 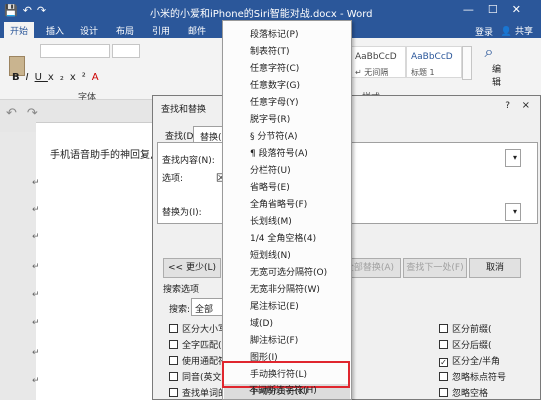 What do you see at coordinates (197, 376) in the screenshot?
I see `checkbox-sounds-like: 同音(英文)` at bounding box center [197, 376].